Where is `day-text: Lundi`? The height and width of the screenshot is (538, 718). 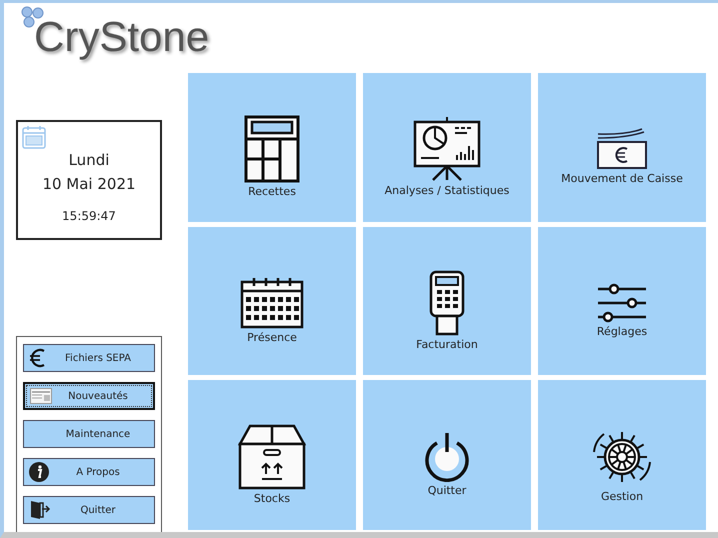
day-text: Lundi is located at coordinates (89, 160).